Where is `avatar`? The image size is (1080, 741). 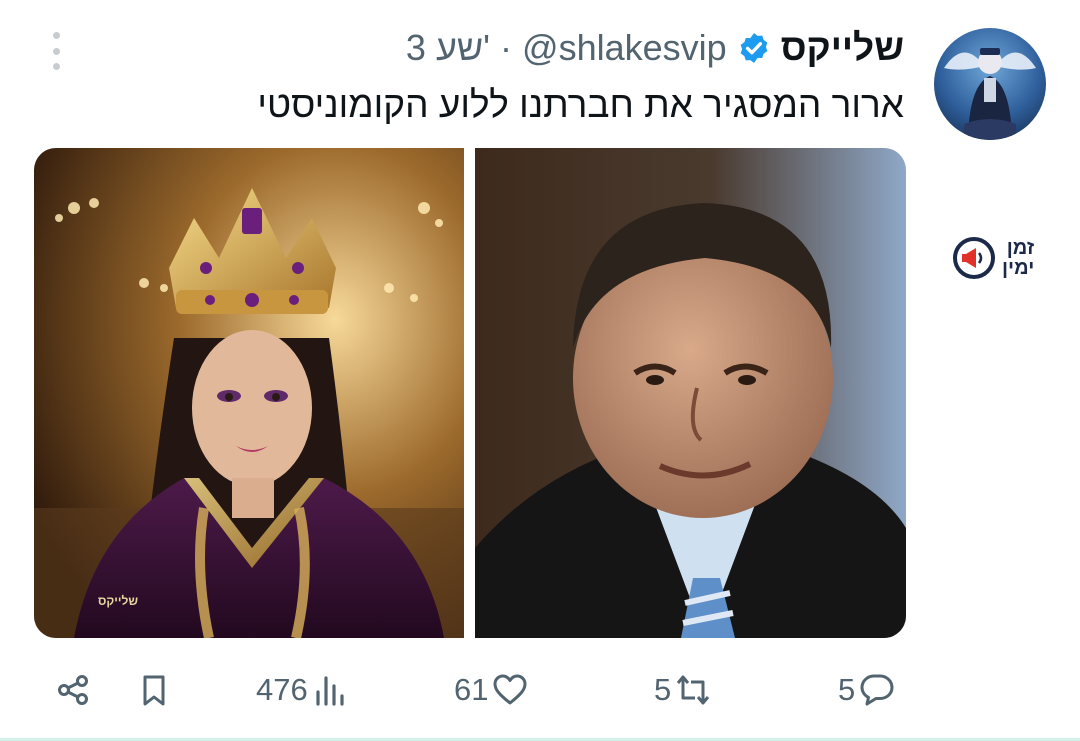
avatar is located at coordinates (990, 84).